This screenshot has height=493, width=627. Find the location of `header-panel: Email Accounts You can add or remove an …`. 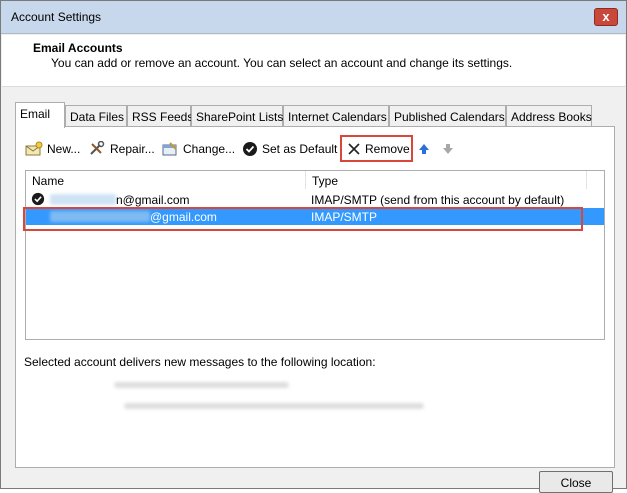

header-panel: Email Accounts You can add or remove an … is located at coordinates (313, 61).